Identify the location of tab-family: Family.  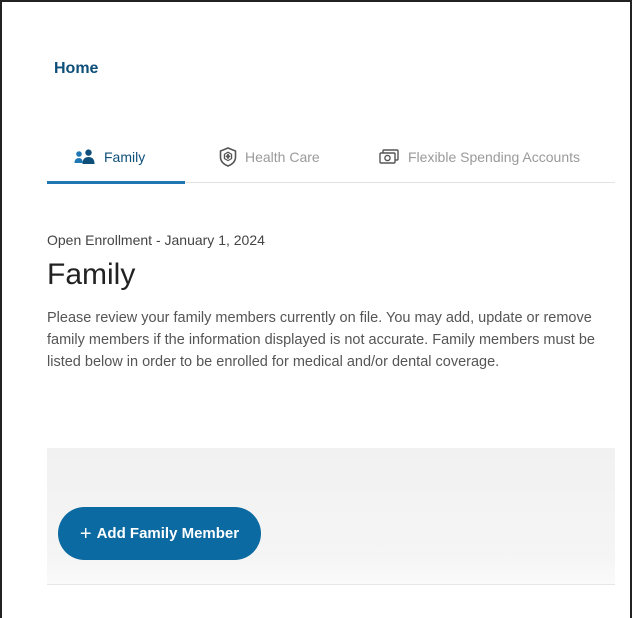
(116, 157).